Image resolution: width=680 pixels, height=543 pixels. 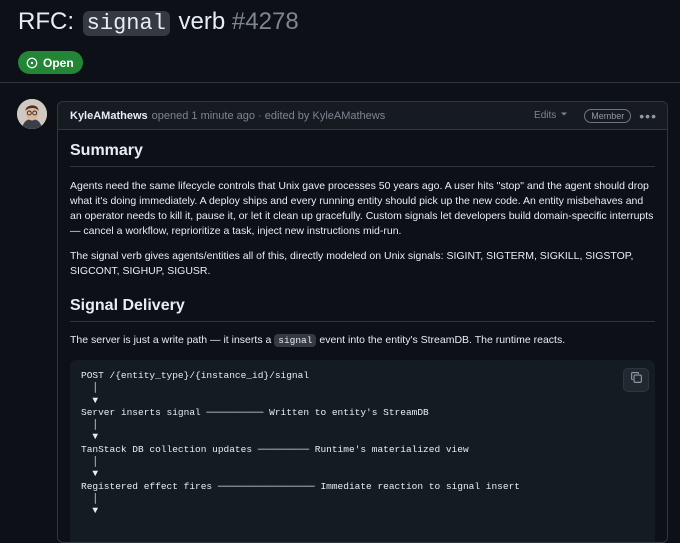 I want to click on copy-icon, so click(x=636, y=379).